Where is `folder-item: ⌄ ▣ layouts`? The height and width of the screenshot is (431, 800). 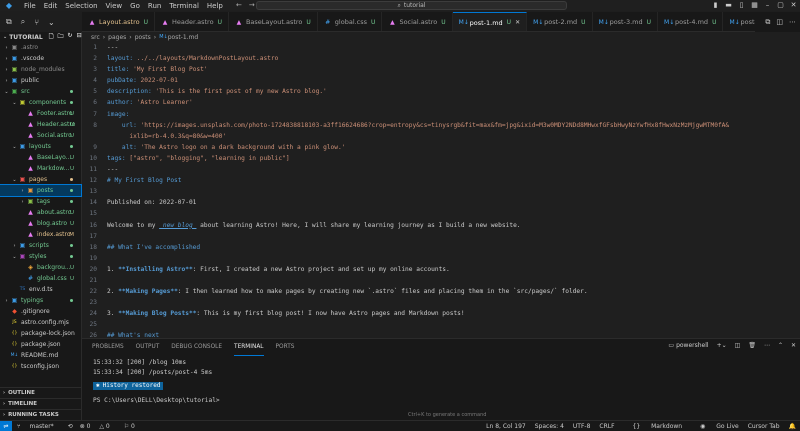 folder-item: ⌄ ▣ layouts is located at coordinates (40, 146).